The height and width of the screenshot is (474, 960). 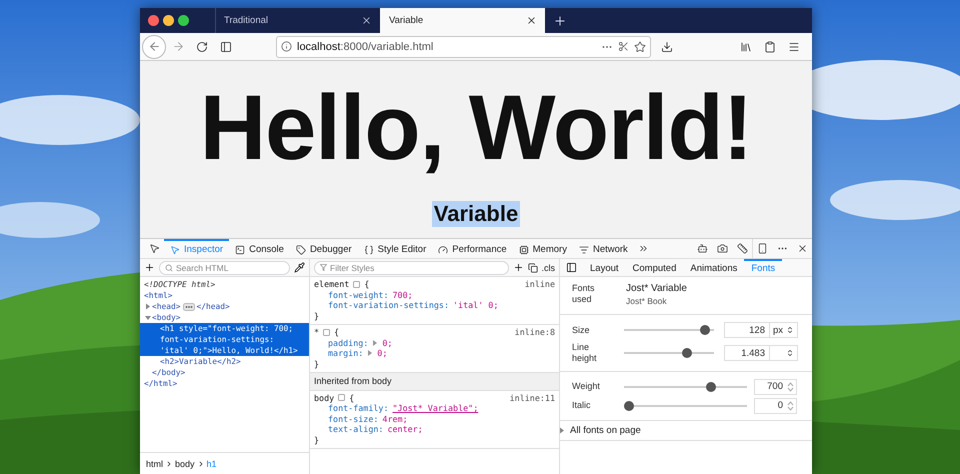 What do you see at coordinates (604, 267) in the screenshot?
I see `sidebar-tab: Layout` at bounding box center [604, 267].